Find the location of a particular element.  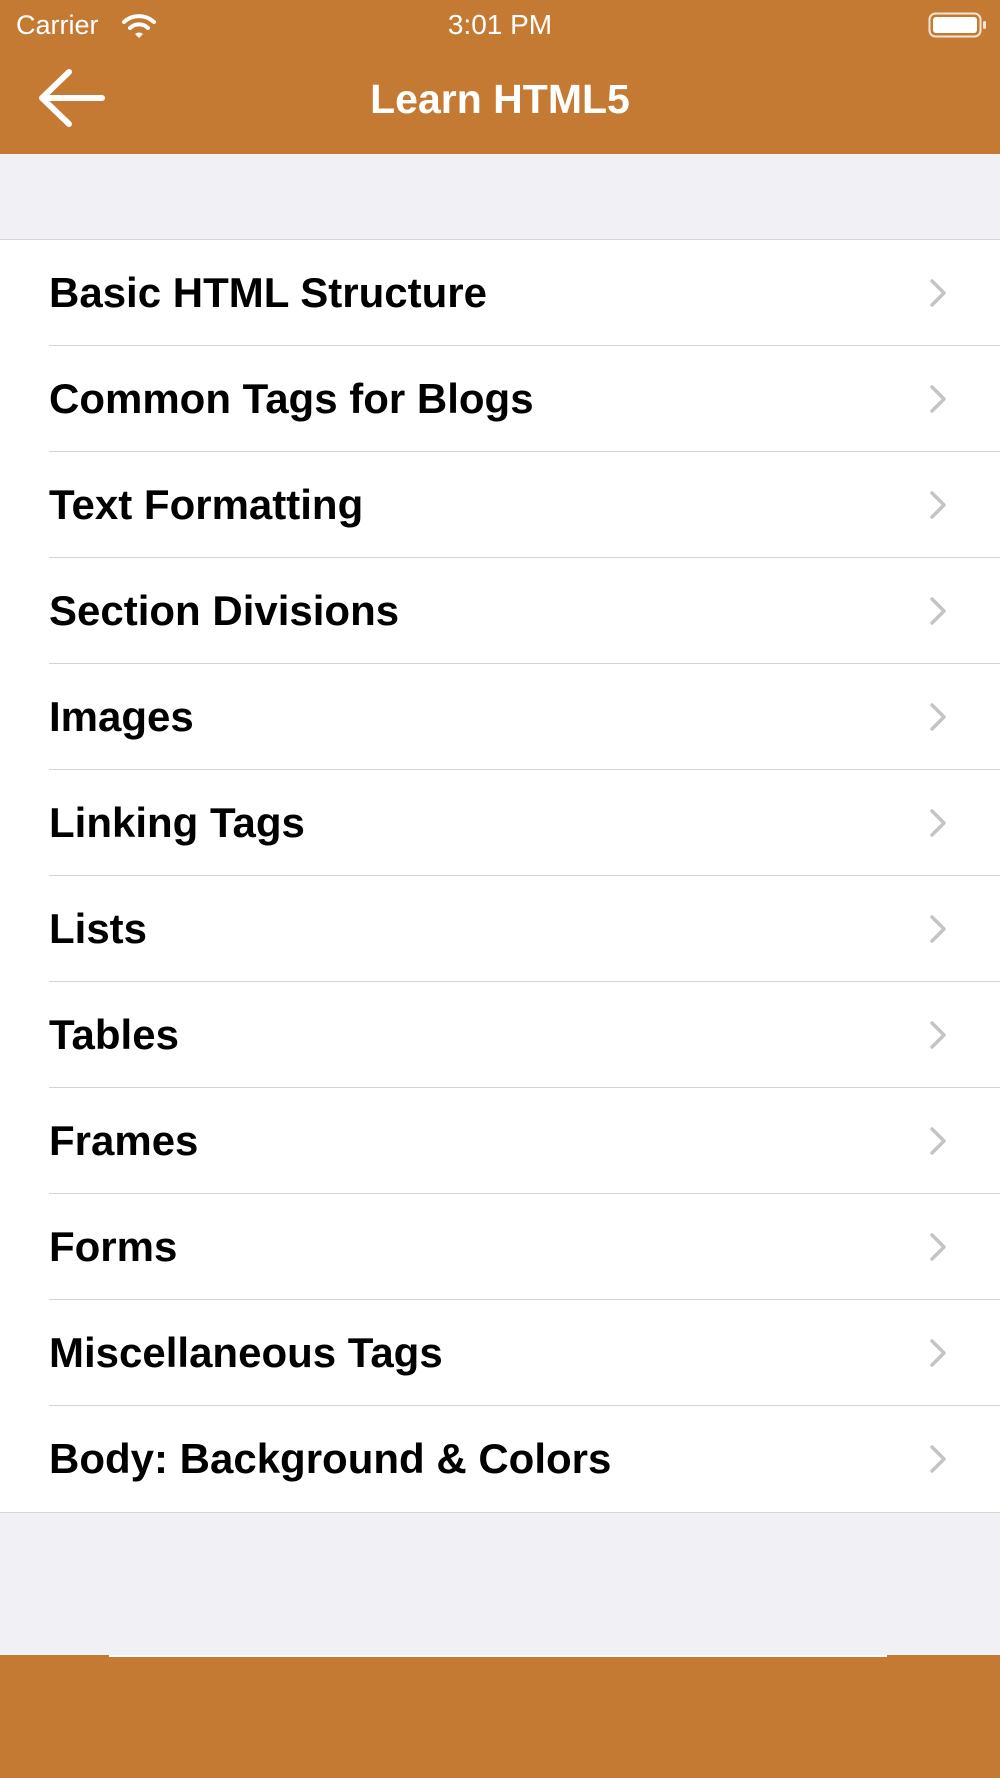

bottom-banner is located at coordinates (500, 1716).